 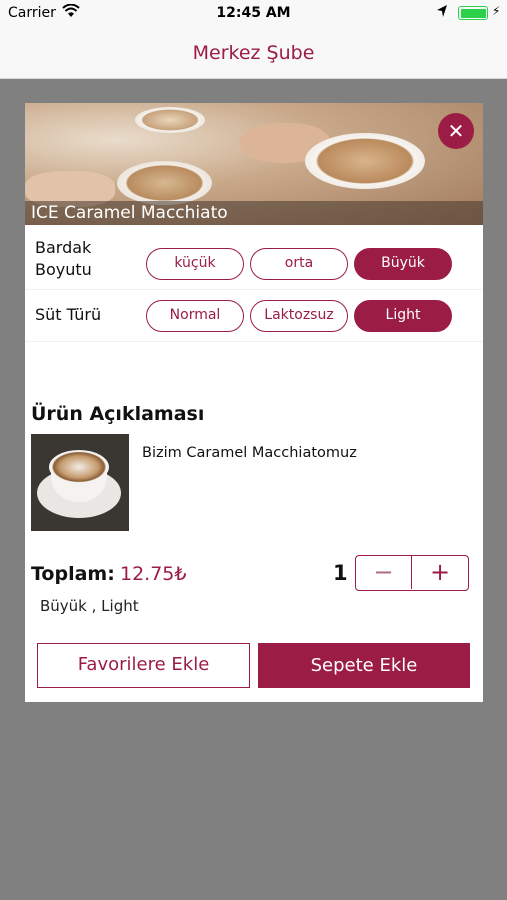 What do you see at coordinates (63, 258) in the screenshot?
I see `cup-size-label: Bardak Boyutu` at bounding box center [63, 258].